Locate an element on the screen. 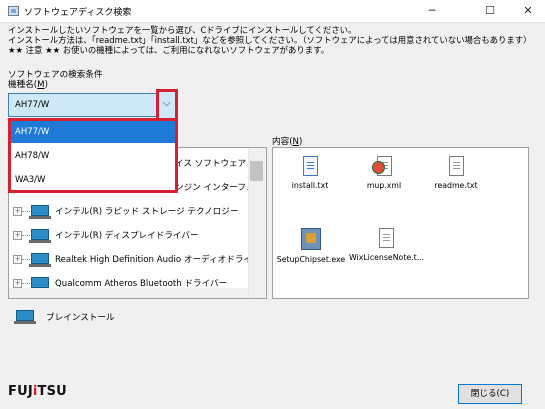  app-icon is located at coordinates (13, 11).